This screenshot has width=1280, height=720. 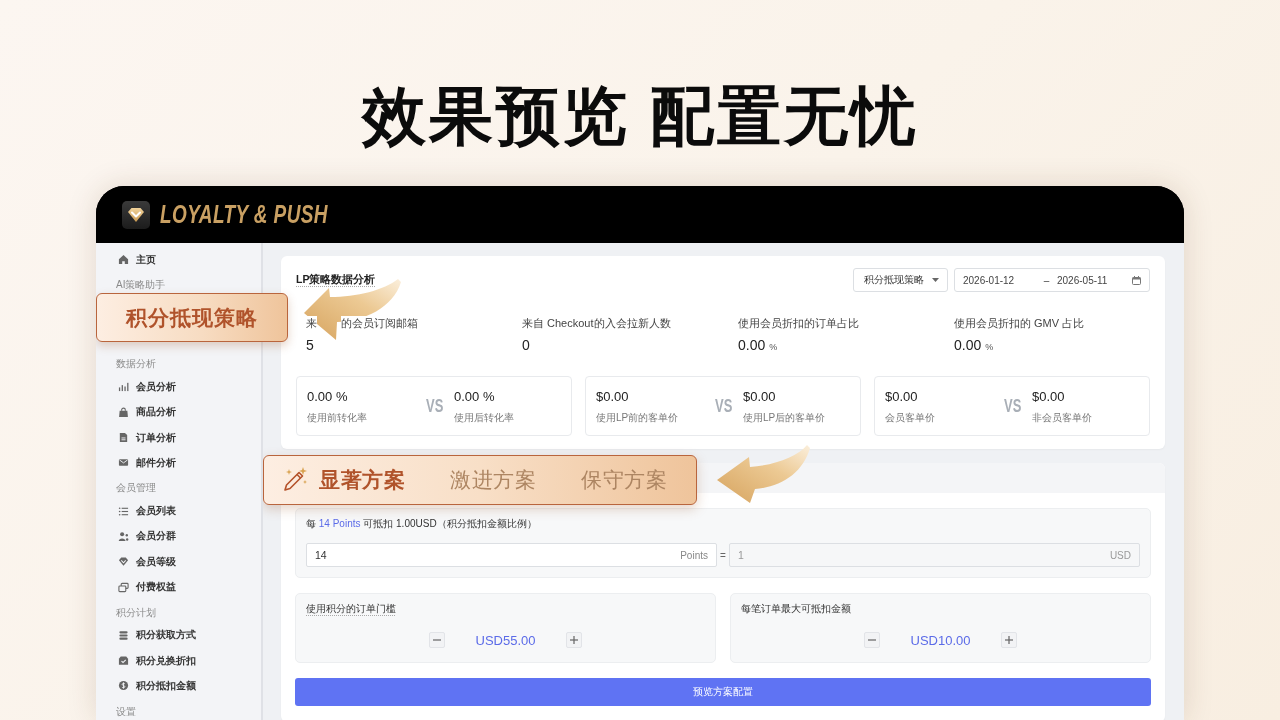 I want to click on sidebar-section-label: AI策略助手, so click(x=141, y=285).